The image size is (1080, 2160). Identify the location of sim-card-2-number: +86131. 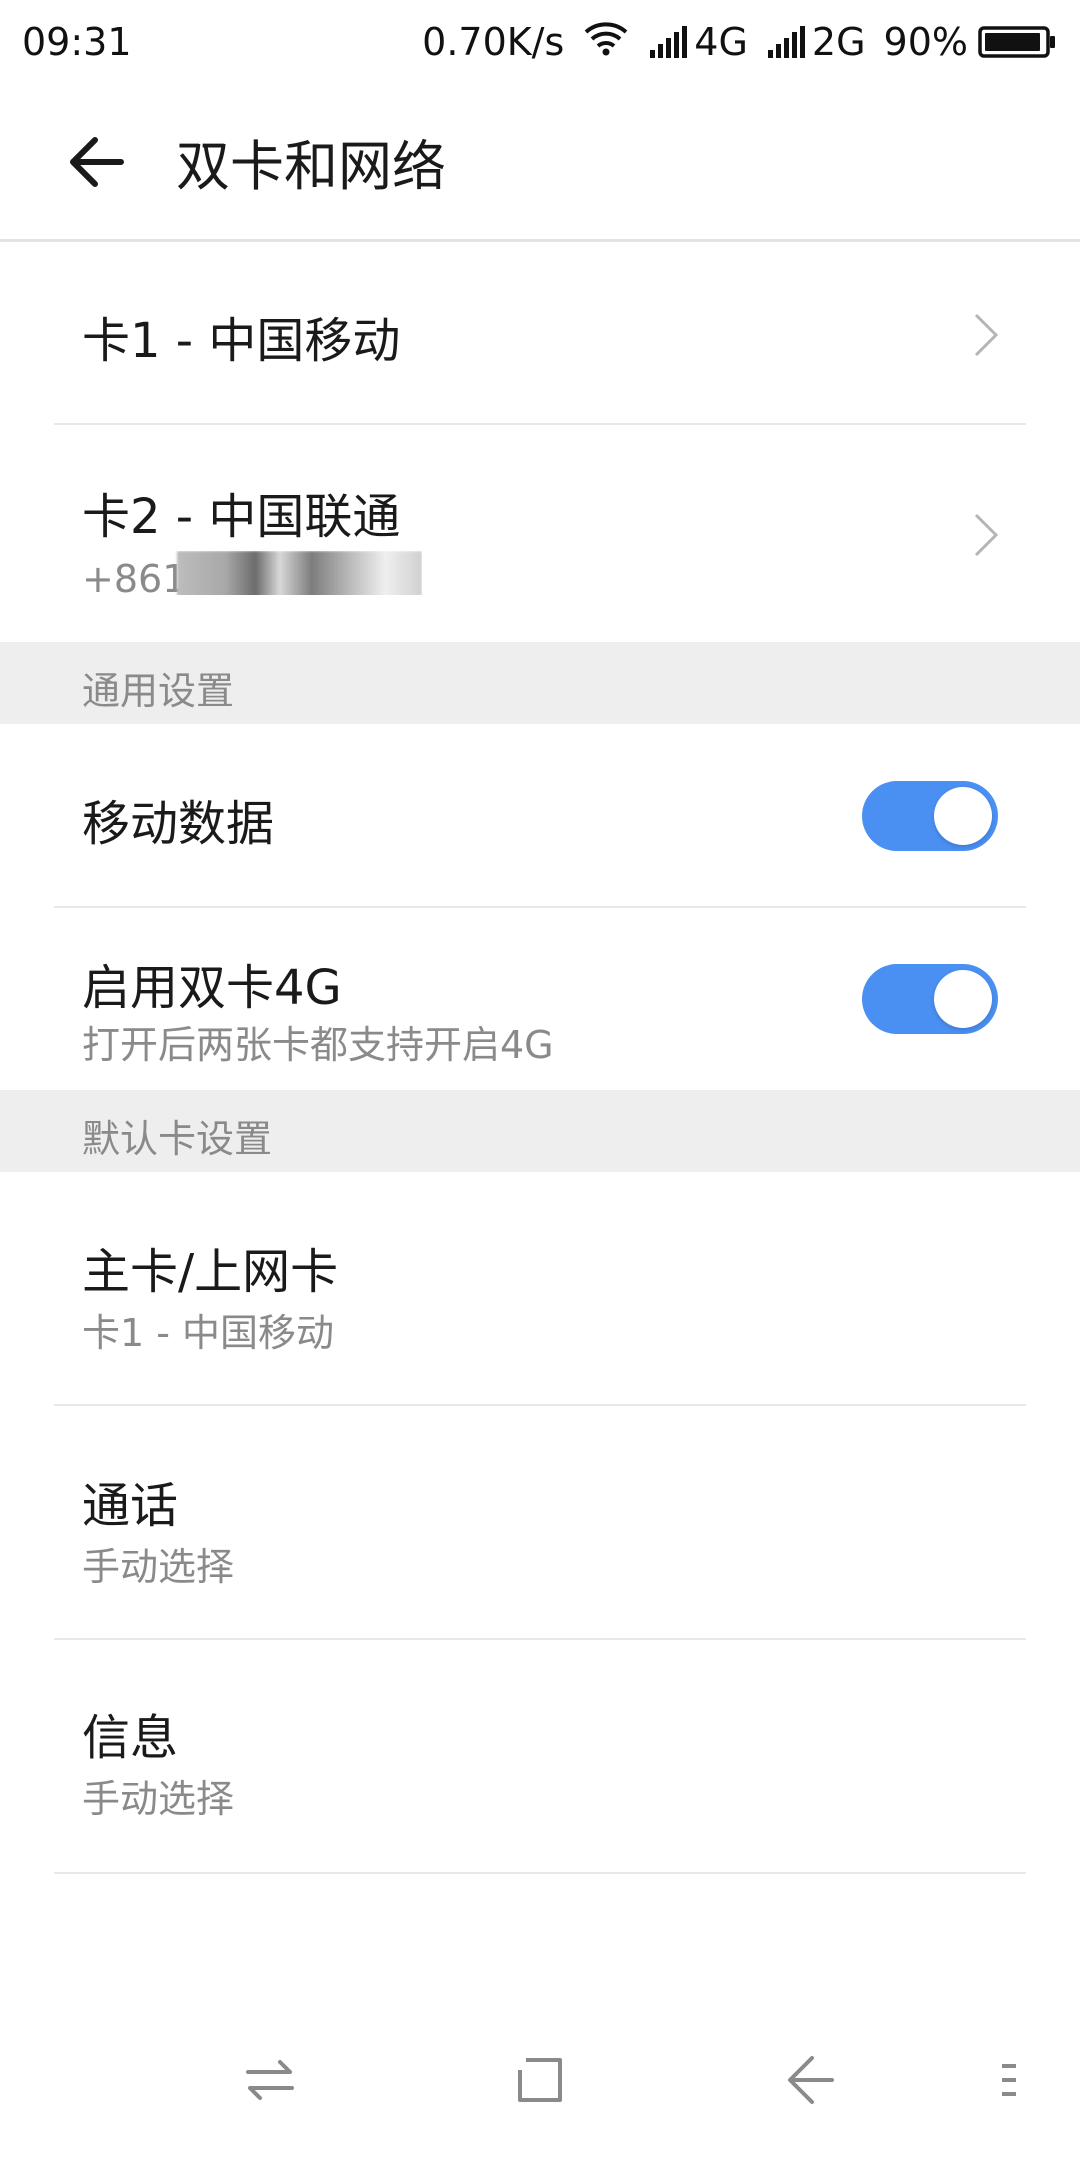
(252, 573).